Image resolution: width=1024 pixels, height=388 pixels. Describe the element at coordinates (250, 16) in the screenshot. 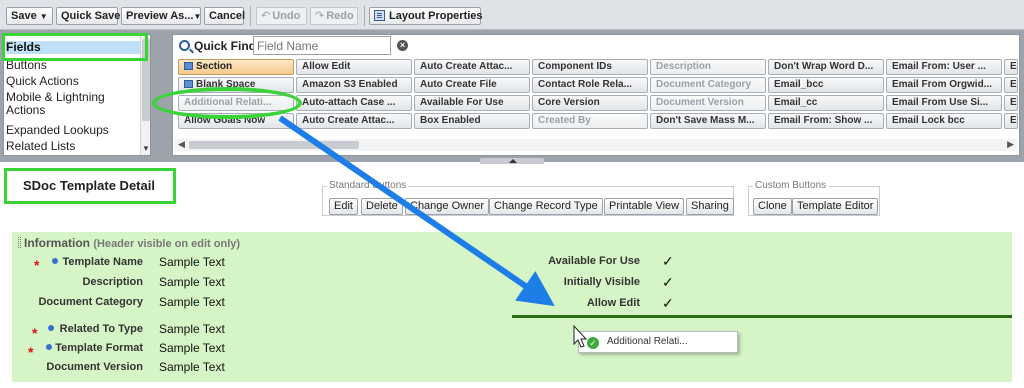

I see `toolbar-divider` at that location.